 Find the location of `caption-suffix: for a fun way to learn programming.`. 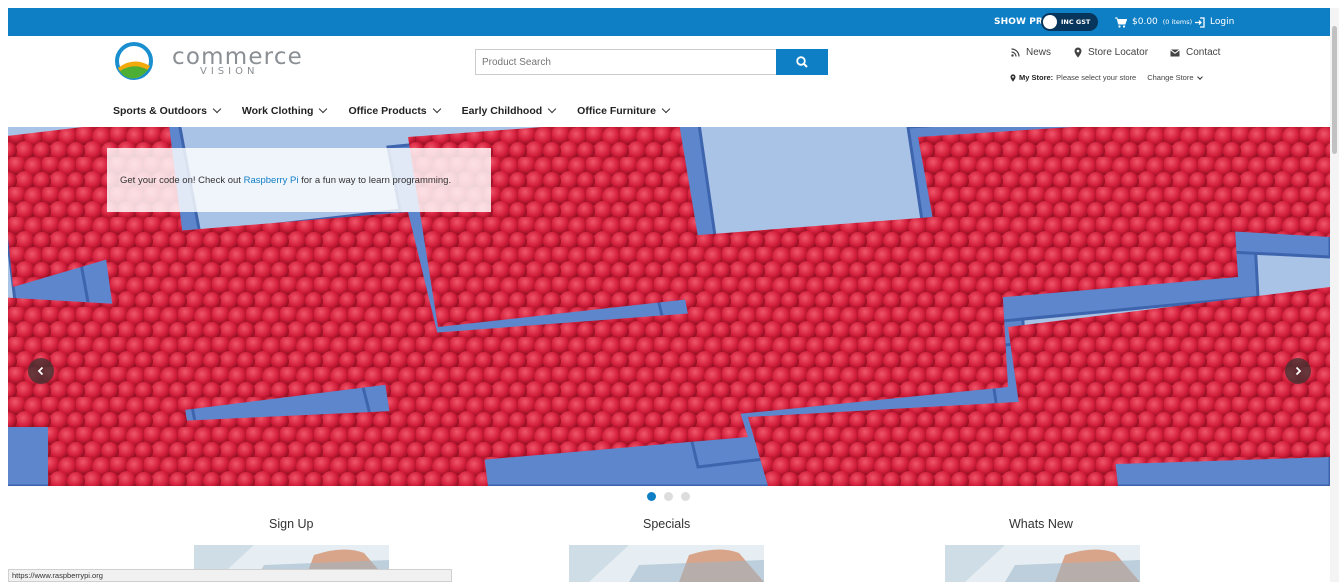

caption-suffix: for a fun way to learn programming. is located at coordinates (375, 180).